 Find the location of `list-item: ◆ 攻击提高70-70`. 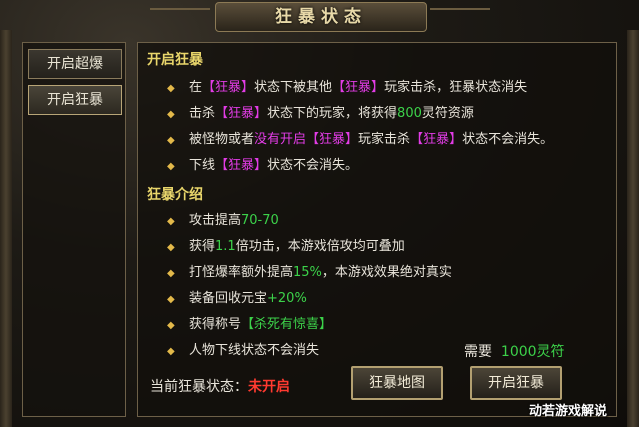

list-item: ◆ 攻击提高70-70 is located at coordinates (223, 220).